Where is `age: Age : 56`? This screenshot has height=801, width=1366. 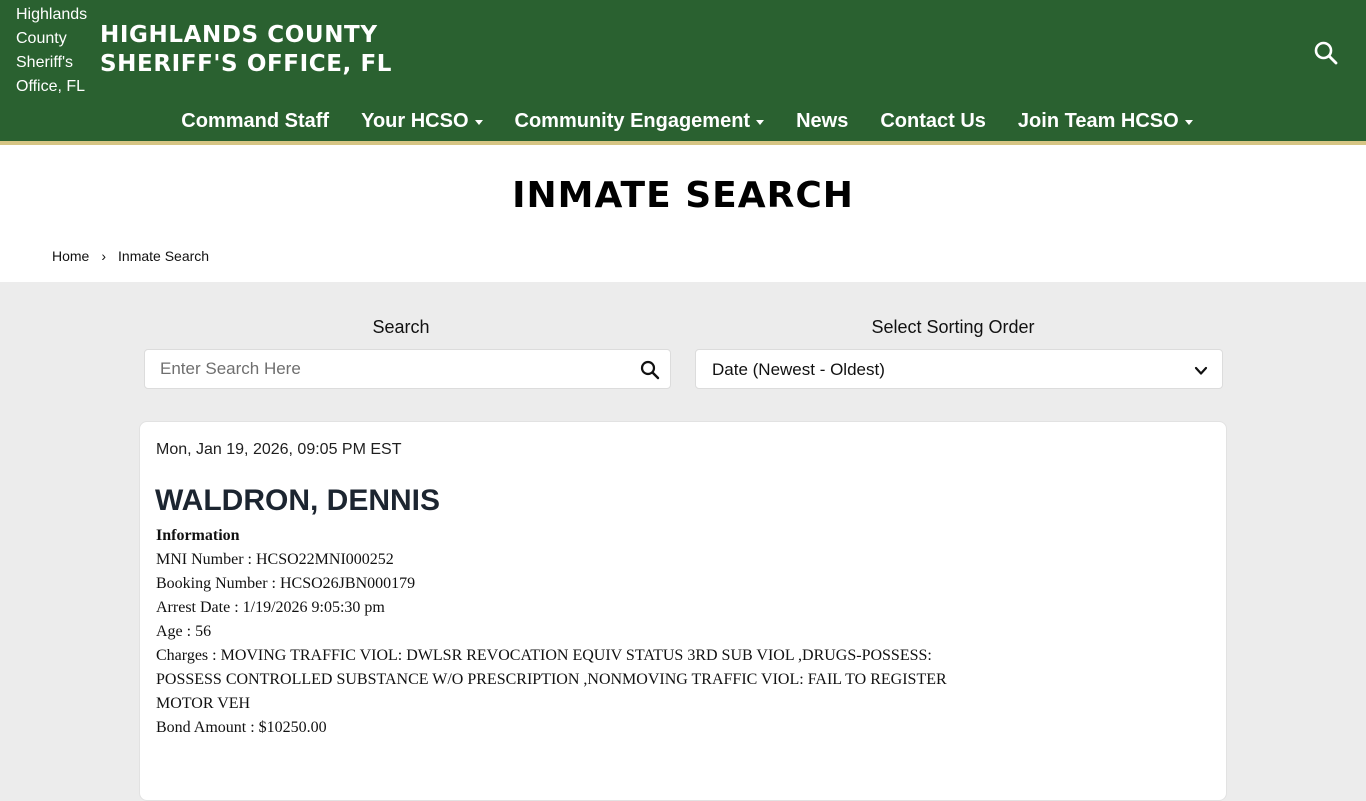
age: Age : 56 is located at coordinates (184, 631).